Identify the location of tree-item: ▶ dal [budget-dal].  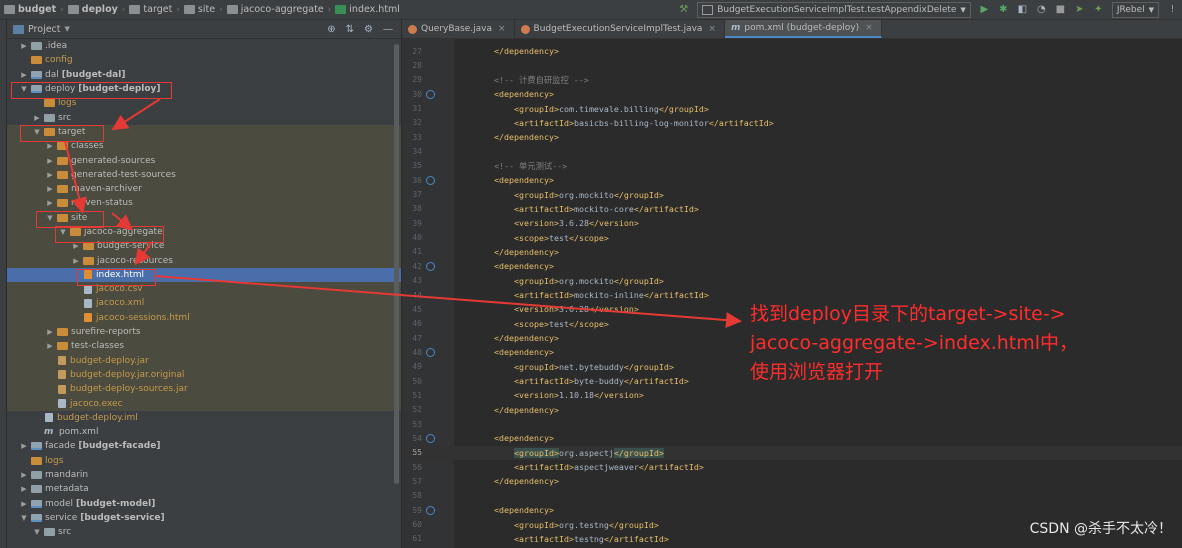
(204, 75).